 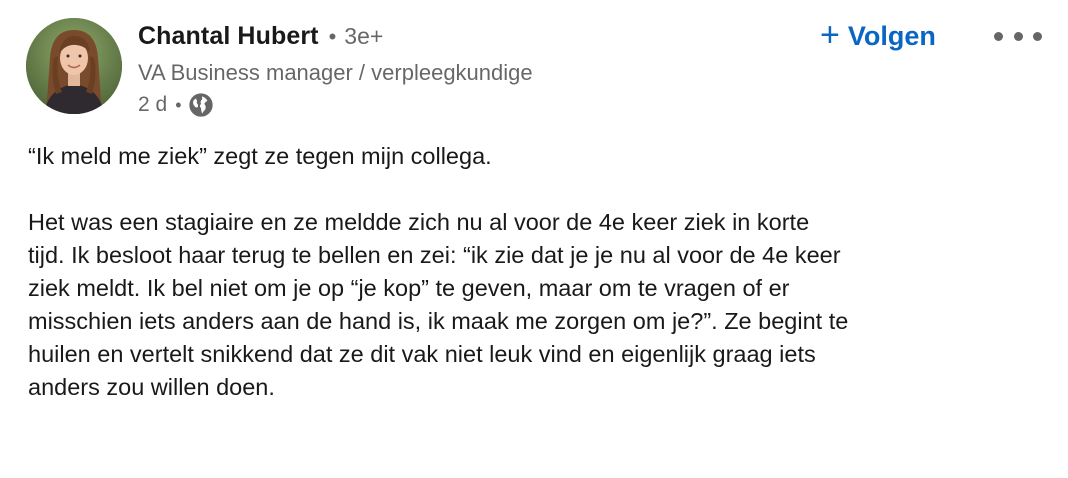 What do you see at coordinates (153, 104) in the screenshot?
I see `post-time: 2 d` at bounding box center [153, 104].